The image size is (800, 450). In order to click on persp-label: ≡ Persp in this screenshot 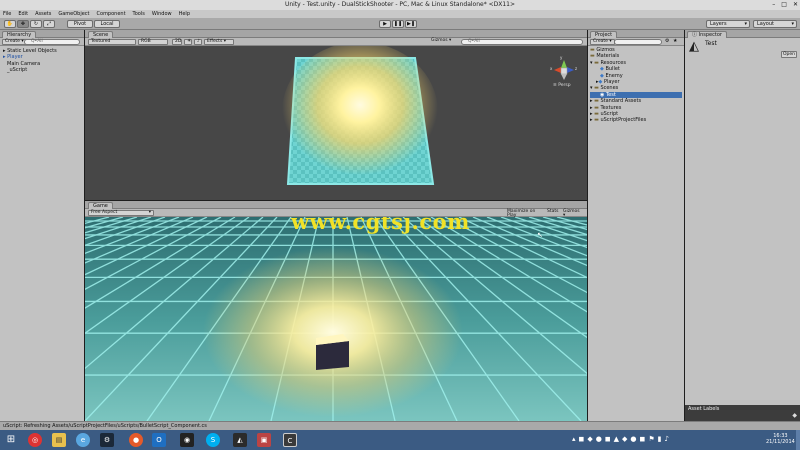, I will do `click(562, 85)`.